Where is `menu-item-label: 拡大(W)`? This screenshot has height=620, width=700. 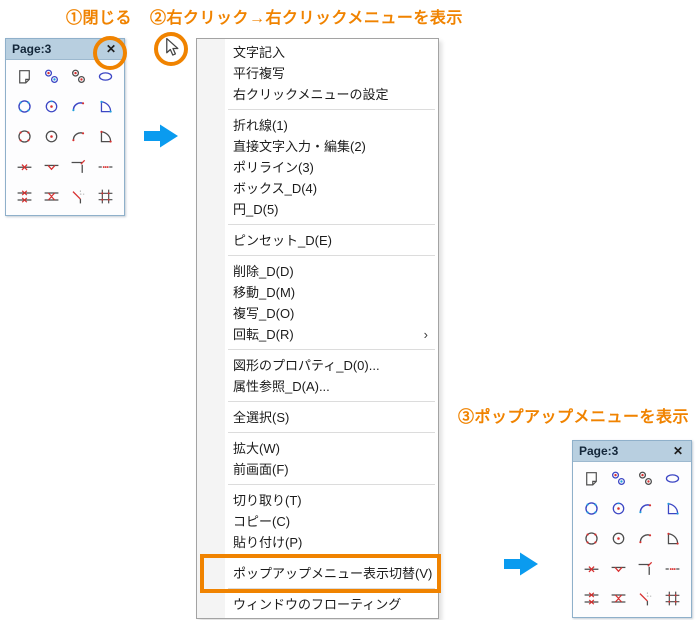 menu-item-label: 拡大(W) is located at coordinates (256, 448).